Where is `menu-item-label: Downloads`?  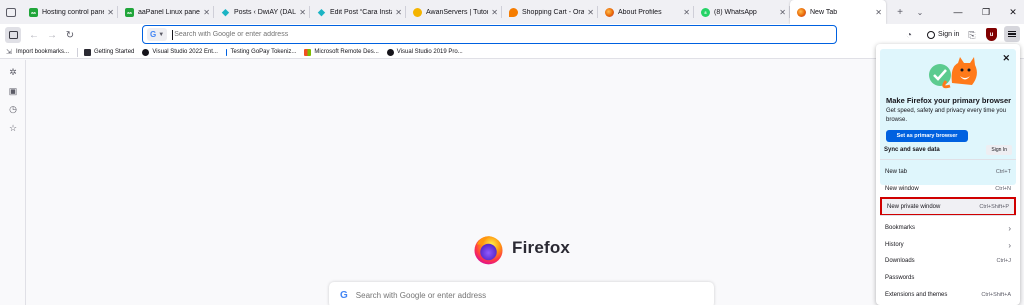
menu-item-label: Downloads is located at coordinates (900, 261).